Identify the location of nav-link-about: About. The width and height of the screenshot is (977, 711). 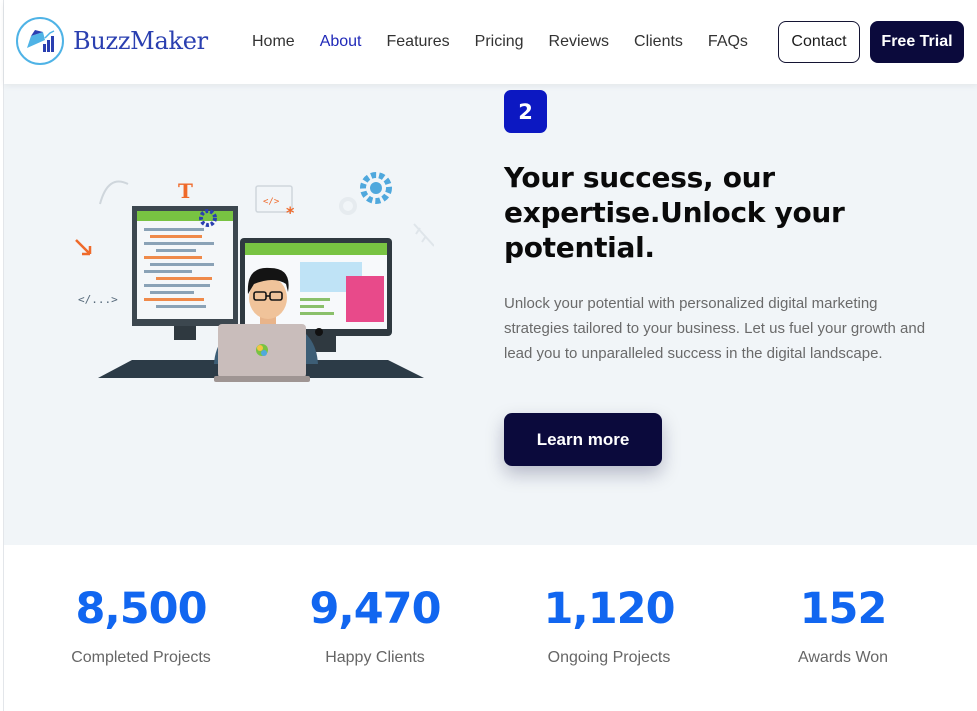
(341, 42).